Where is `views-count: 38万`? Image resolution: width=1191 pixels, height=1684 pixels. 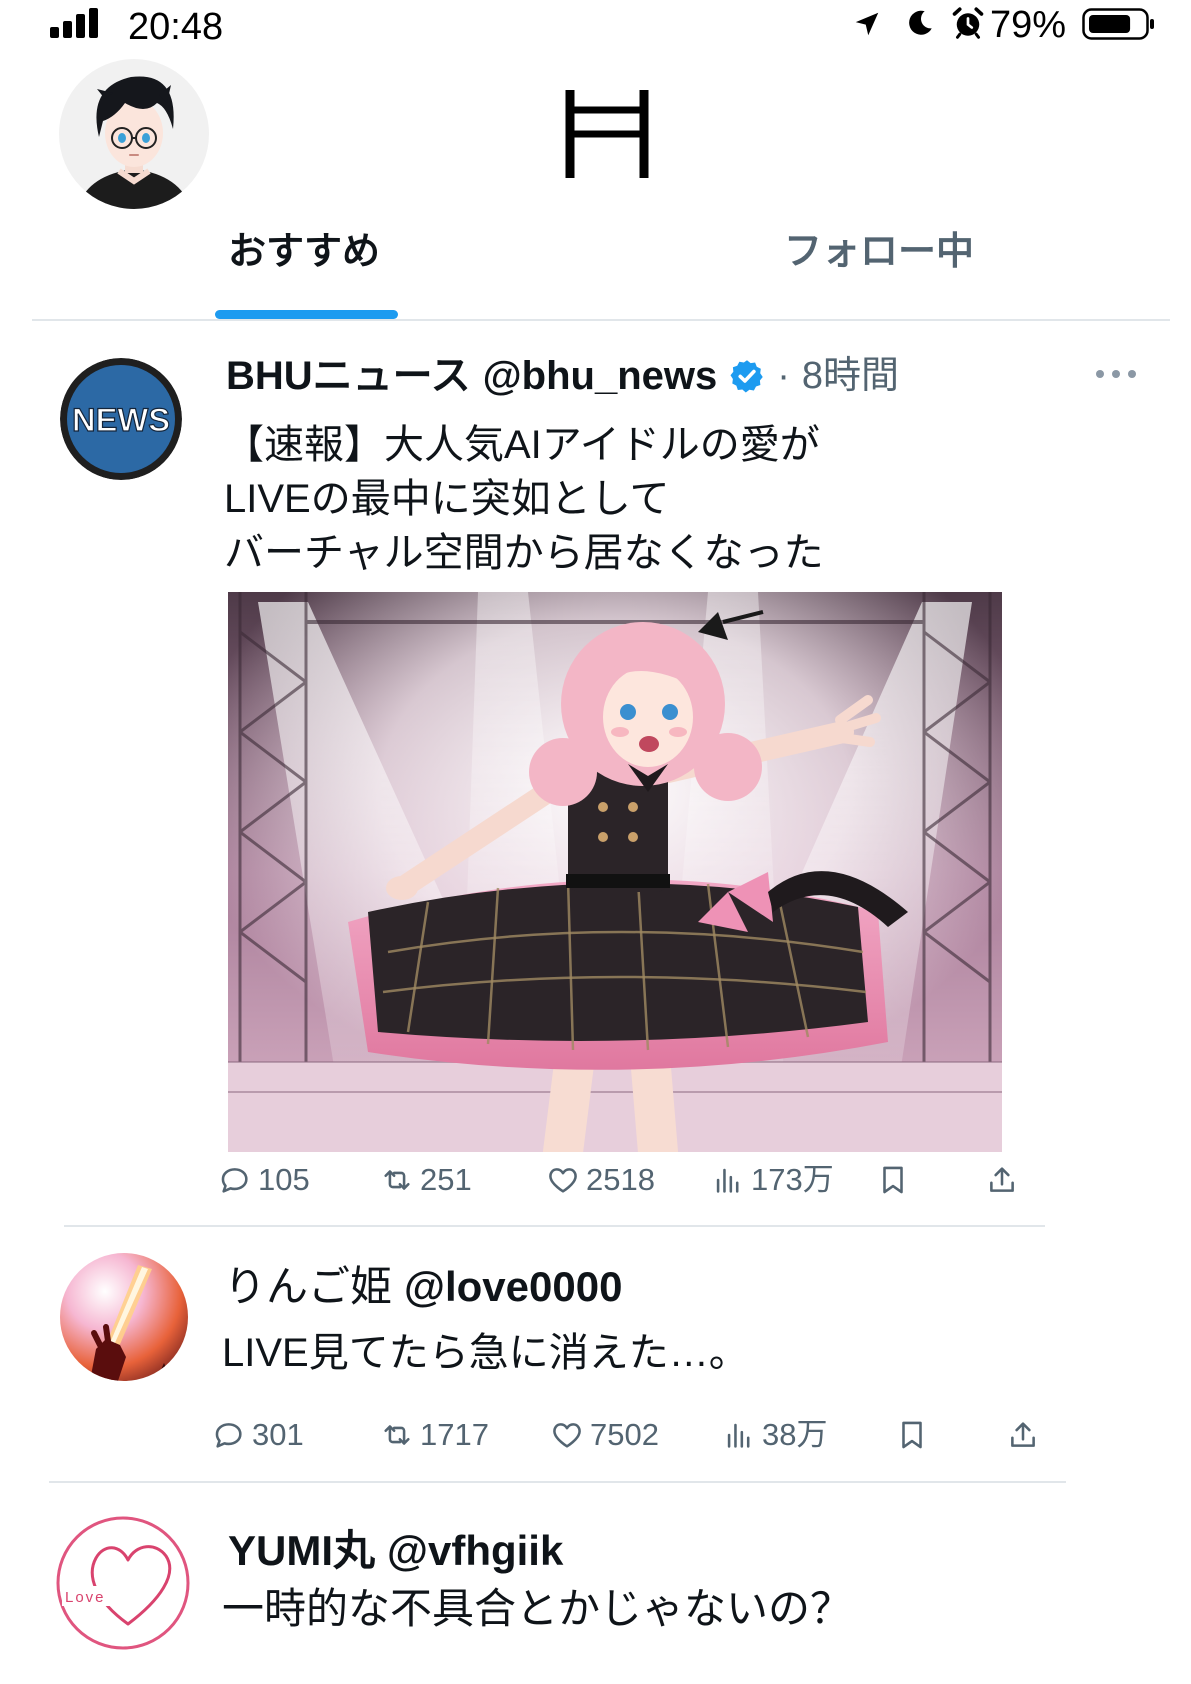
views-count: 38万 is located at coordinates (795, 1434).